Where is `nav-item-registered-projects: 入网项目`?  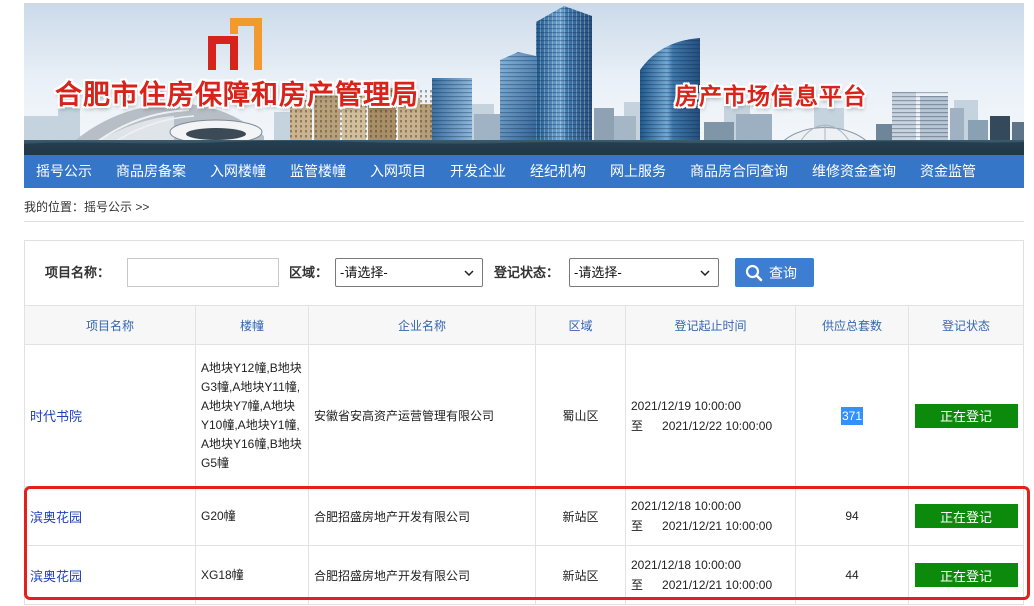
nav-item-registered-projects: 入网项目 is located at coordinates (398, 171).